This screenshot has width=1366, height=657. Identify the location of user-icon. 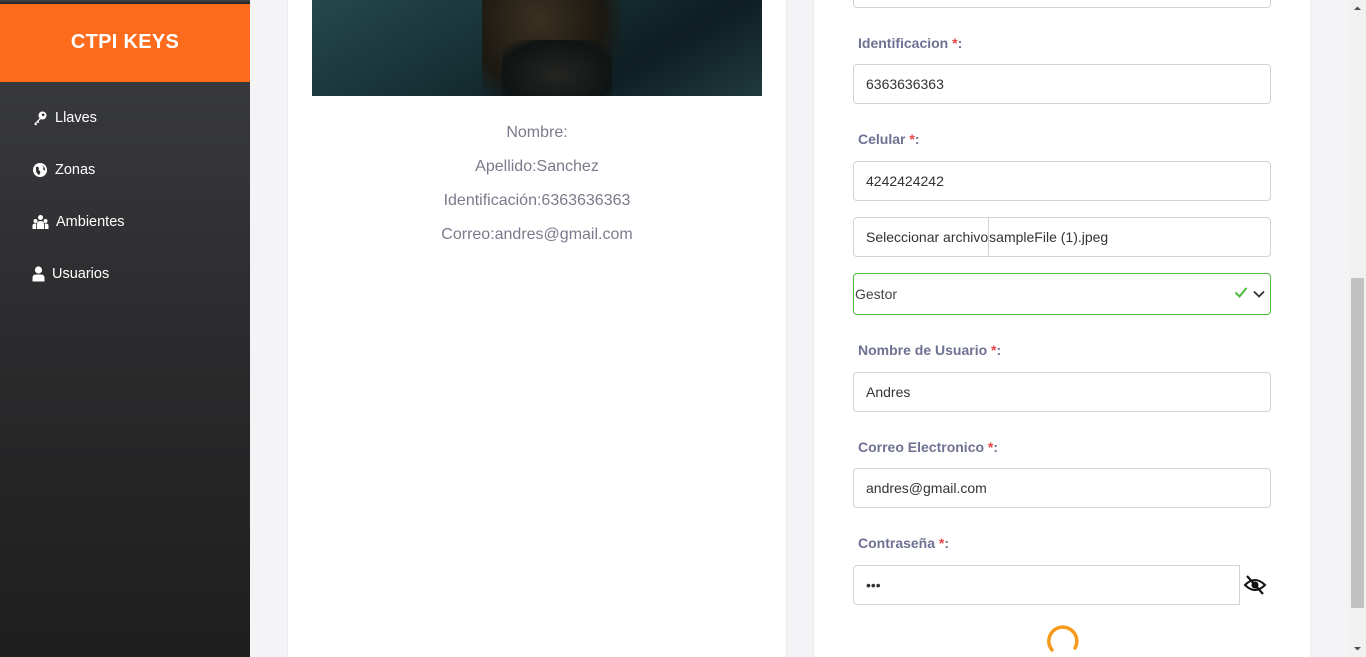
(38, 274).